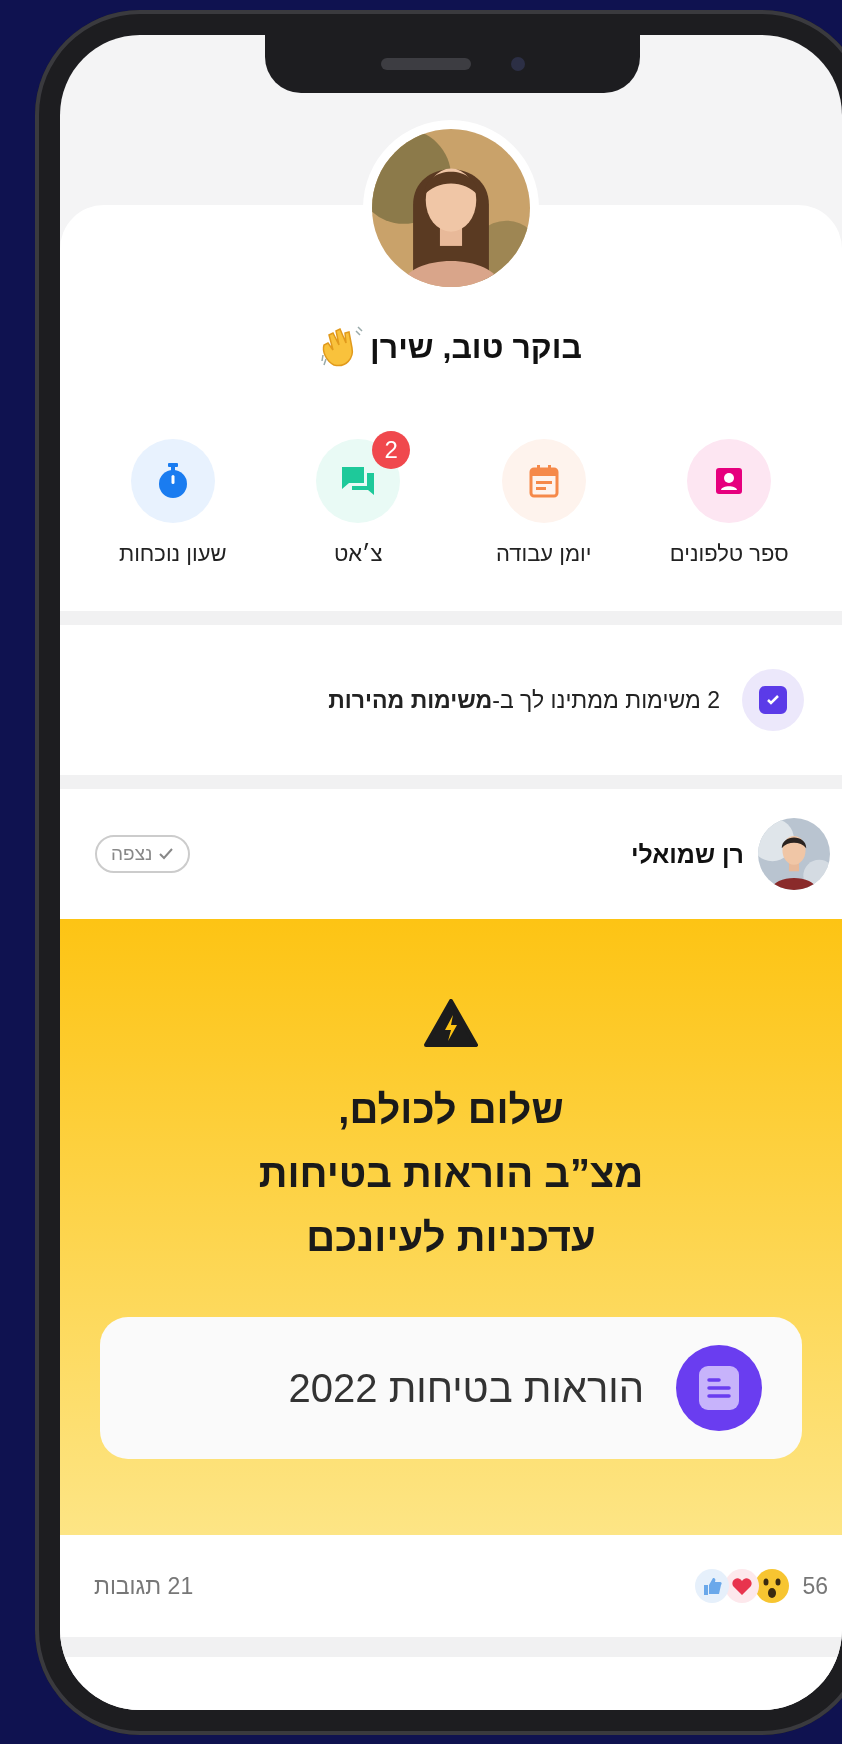  I want to click on quick-action: שעון נוכחות, so click(172, 497).